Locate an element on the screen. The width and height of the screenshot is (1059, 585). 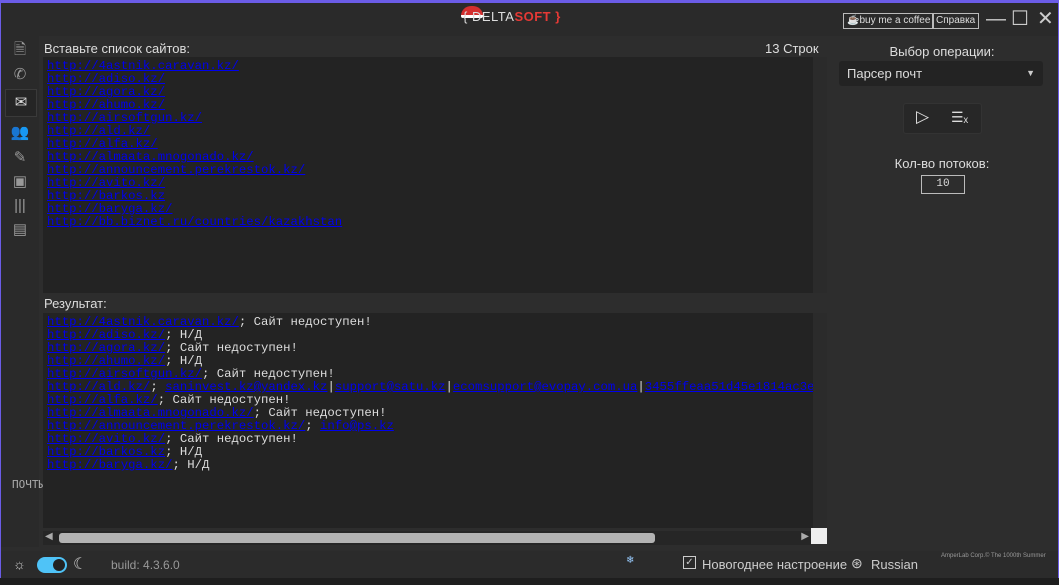
scroll-corner is located at coordinates (819, 536).